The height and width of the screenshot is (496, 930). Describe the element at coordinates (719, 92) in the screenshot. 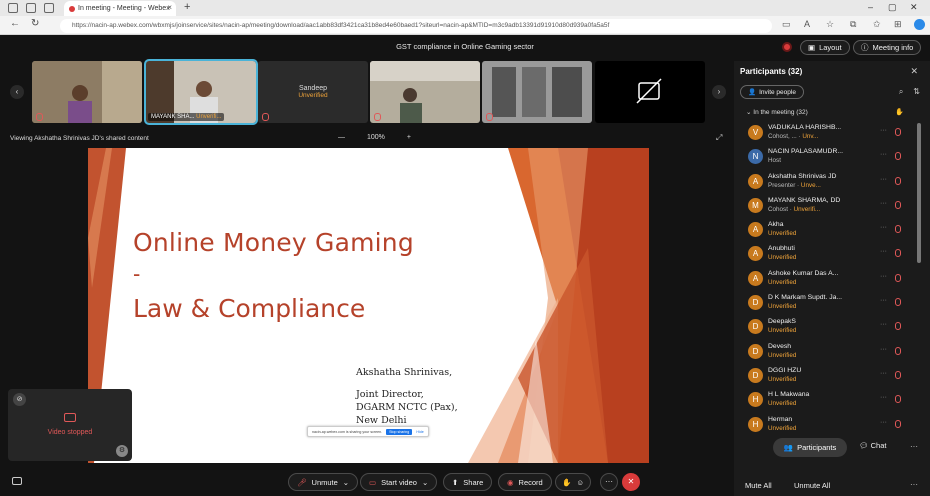

I see `next-participants-button: ›` at that location.